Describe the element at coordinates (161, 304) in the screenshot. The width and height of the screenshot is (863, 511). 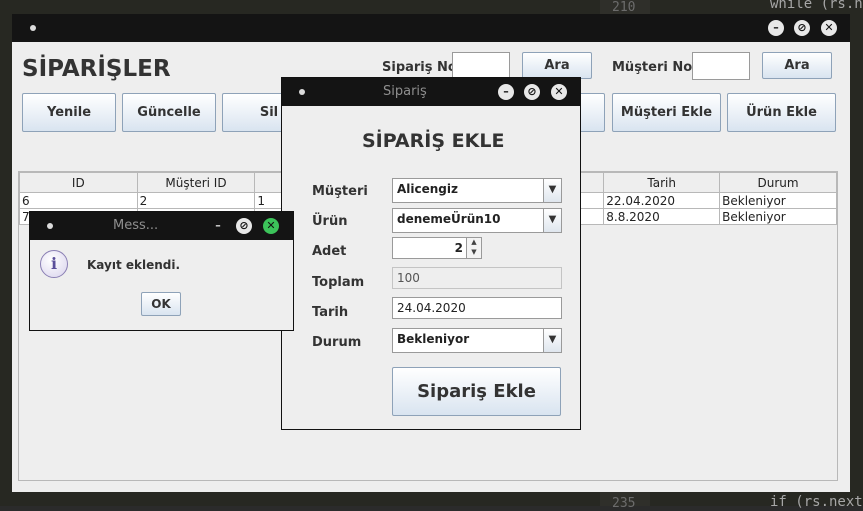
I see `ok-button: OK` at that location.